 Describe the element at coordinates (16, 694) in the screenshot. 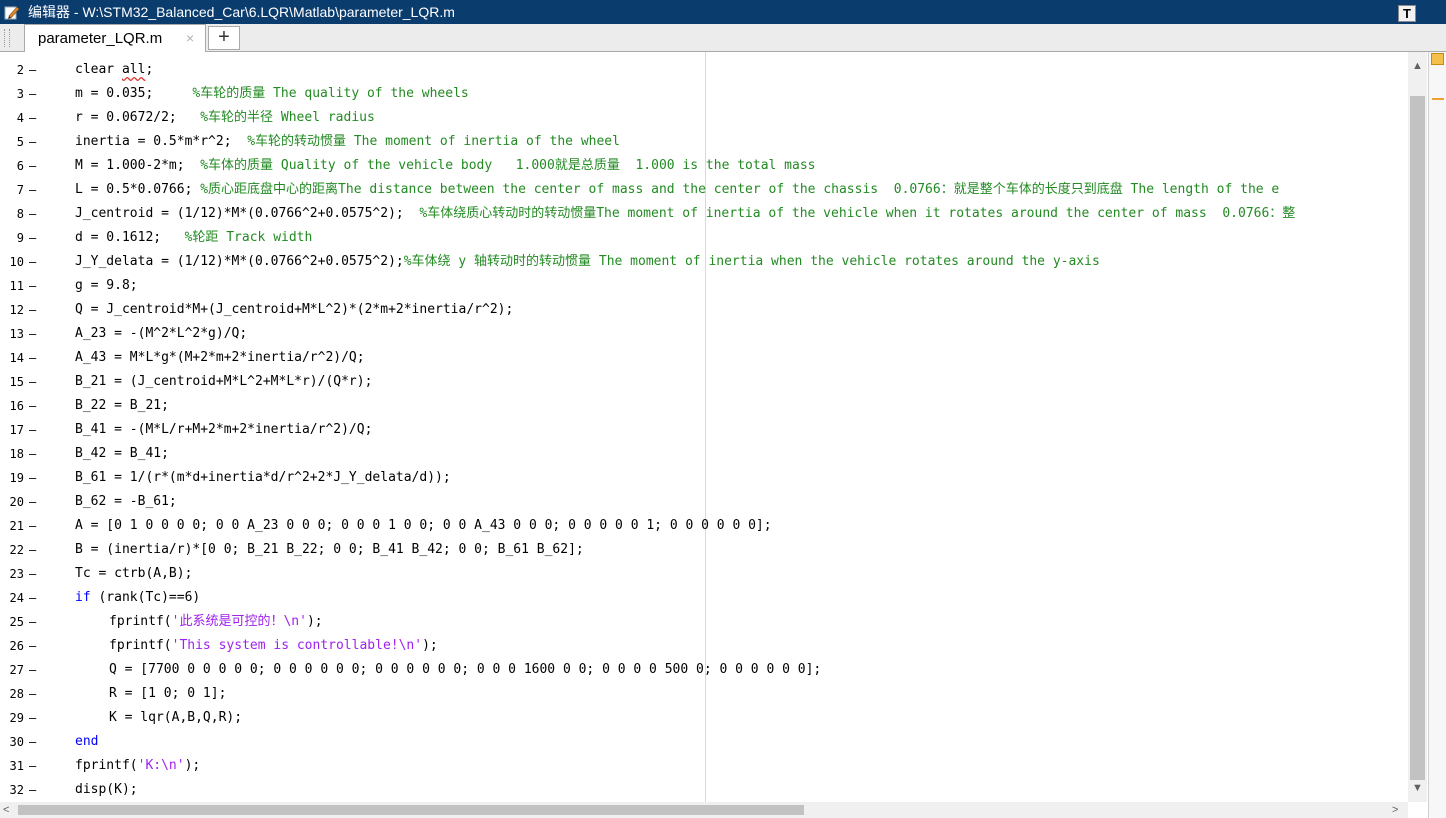

I see `line-number: 28` at that location.